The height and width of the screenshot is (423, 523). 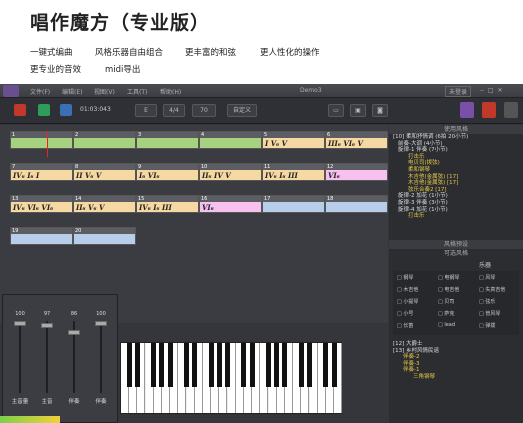 I want to click on measure-20: 20, so click(x=104, y=236).